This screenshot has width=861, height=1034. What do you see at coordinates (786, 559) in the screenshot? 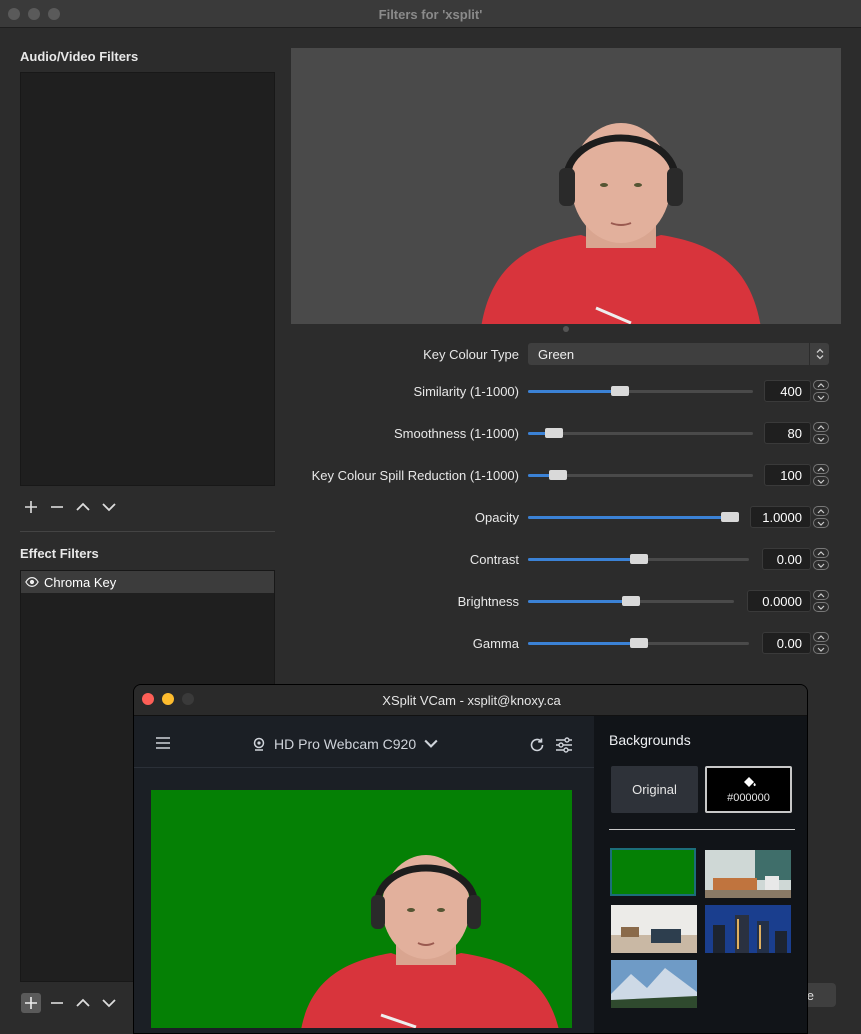
I see `contrast-value-input: 0.00` at bounding box center [786, 559].